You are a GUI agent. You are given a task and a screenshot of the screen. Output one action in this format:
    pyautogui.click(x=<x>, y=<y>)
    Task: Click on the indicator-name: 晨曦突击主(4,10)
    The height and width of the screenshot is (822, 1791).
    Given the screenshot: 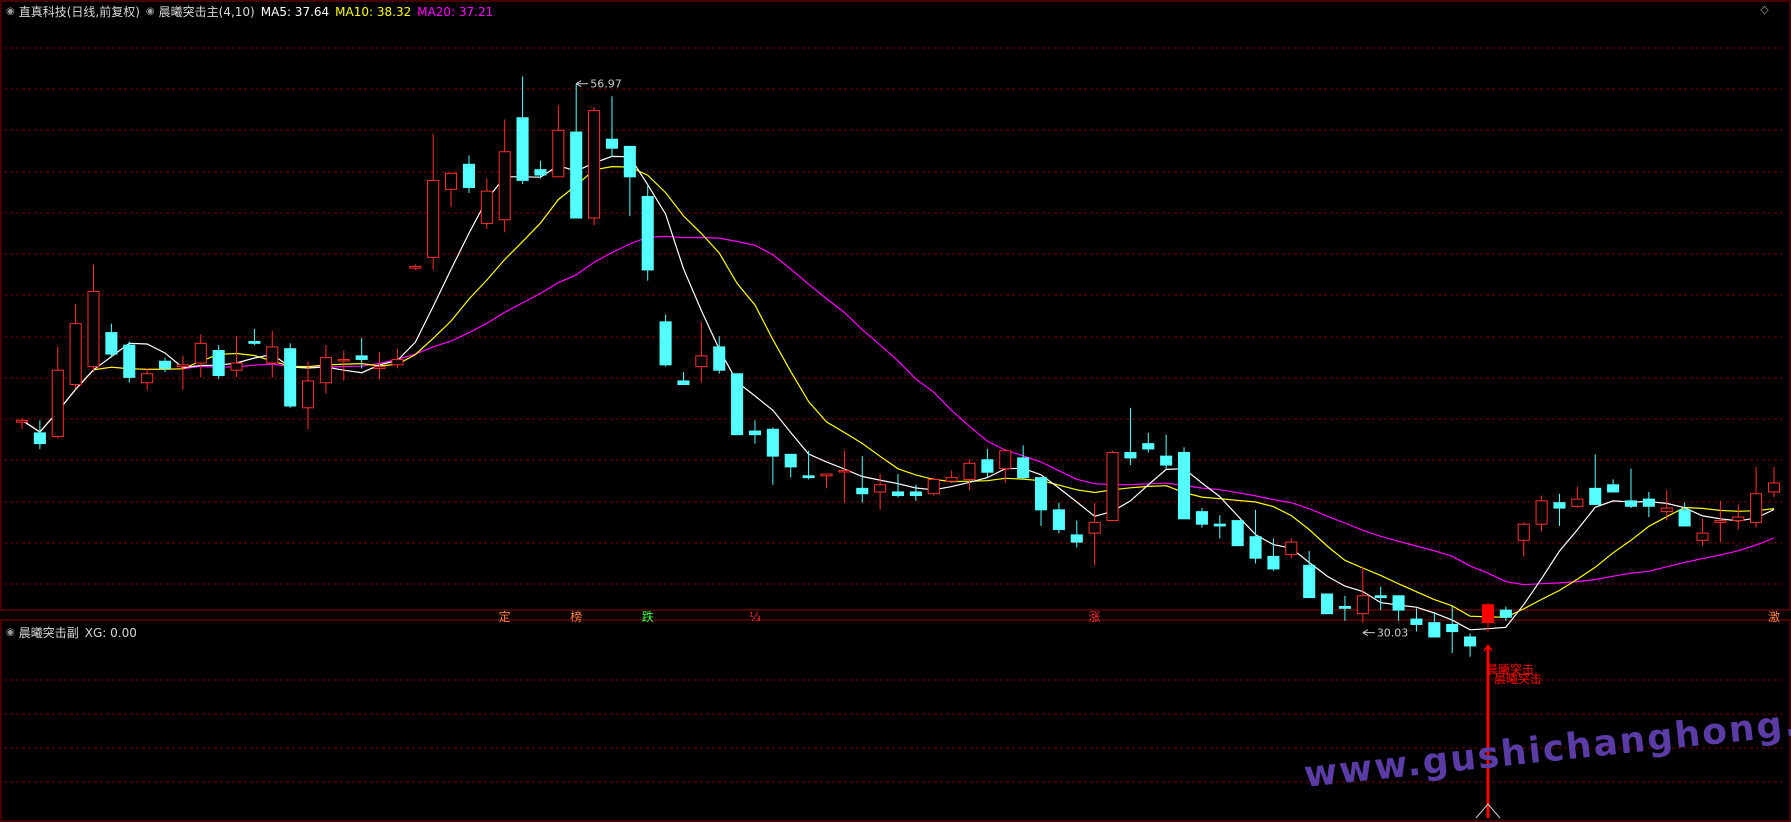 What is the action you would take?
    pyautogui.click(x=206, y=12)
    